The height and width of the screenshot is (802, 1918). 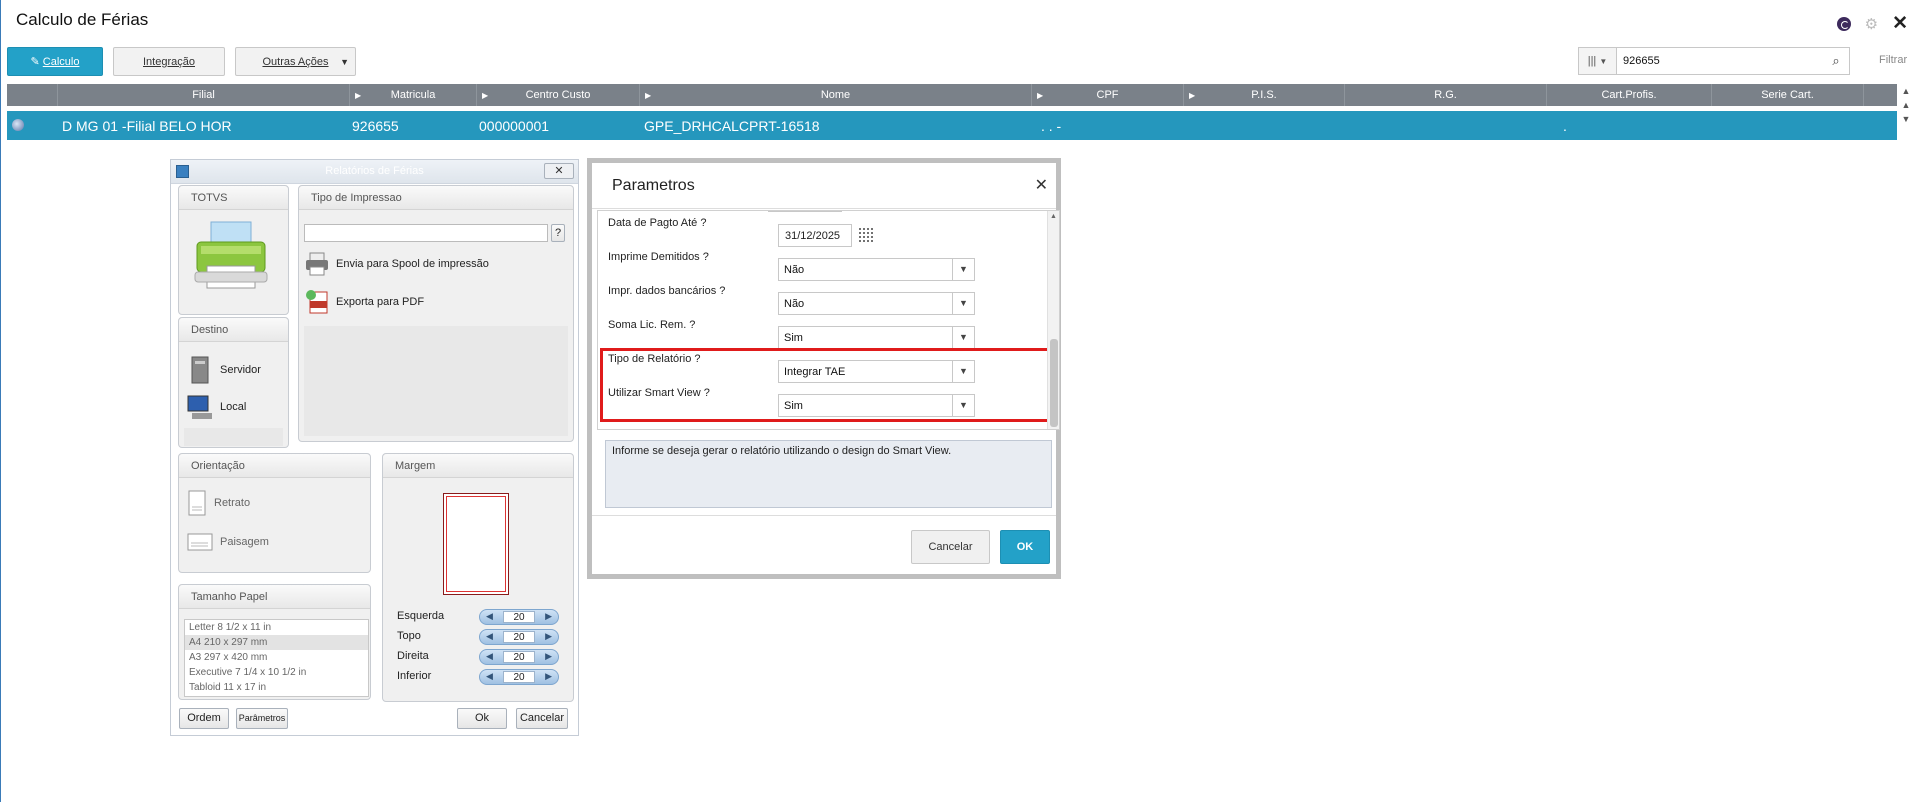 I want to click on grid-col-rg: R.G., so click(x=1446, y=95).